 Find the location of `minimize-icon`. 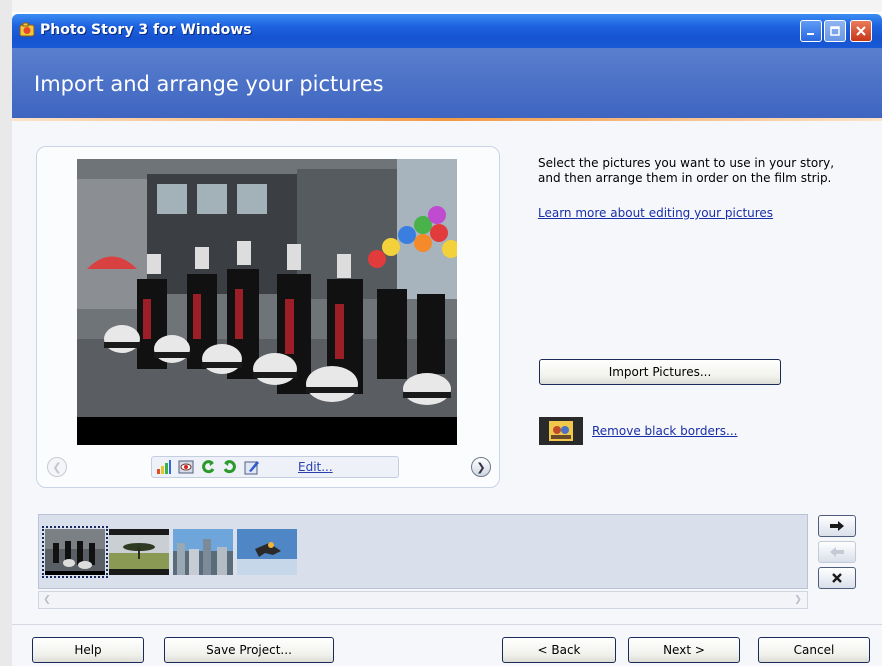

minimize-icon is located at coordinates (811, 31).